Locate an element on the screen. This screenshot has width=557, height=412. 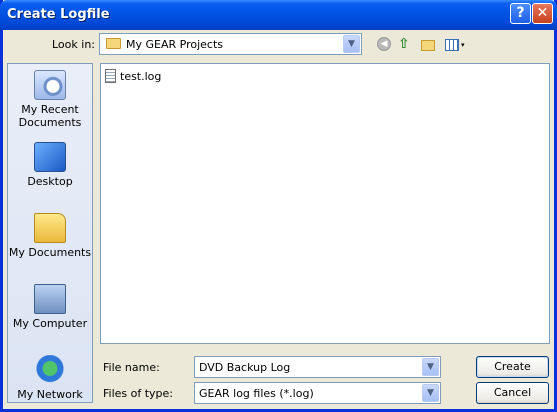
list-item: test.log is located at coordinates (133, 76).